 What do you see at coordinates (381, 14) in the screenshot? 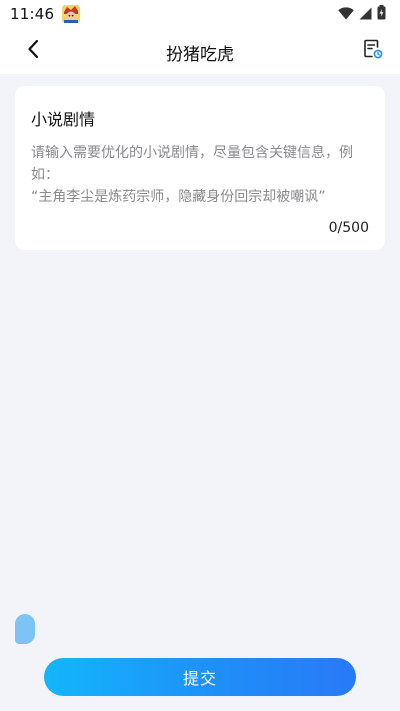
I see `battery-icon` at bounding box center [381, 14].